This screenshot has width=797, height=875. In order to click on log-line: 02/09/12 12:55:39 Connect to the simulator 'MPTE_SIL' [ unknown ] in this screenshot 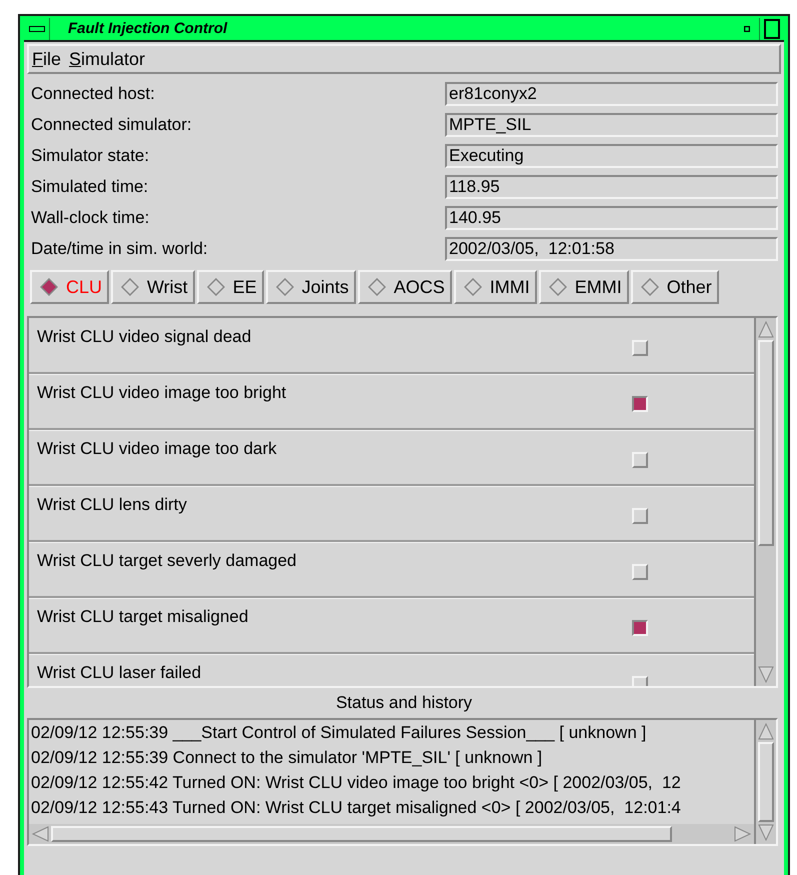, I will do `click(287, 758)`.